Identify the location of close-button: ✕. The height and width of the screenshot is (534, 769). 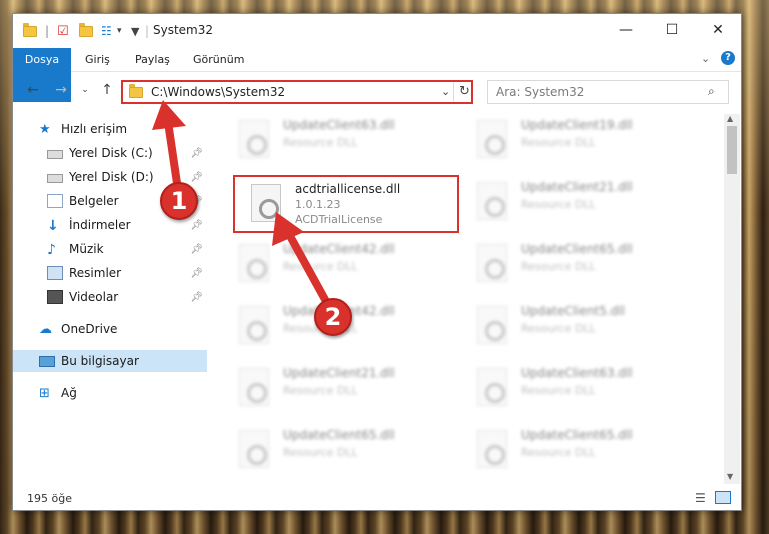
(718, 30).